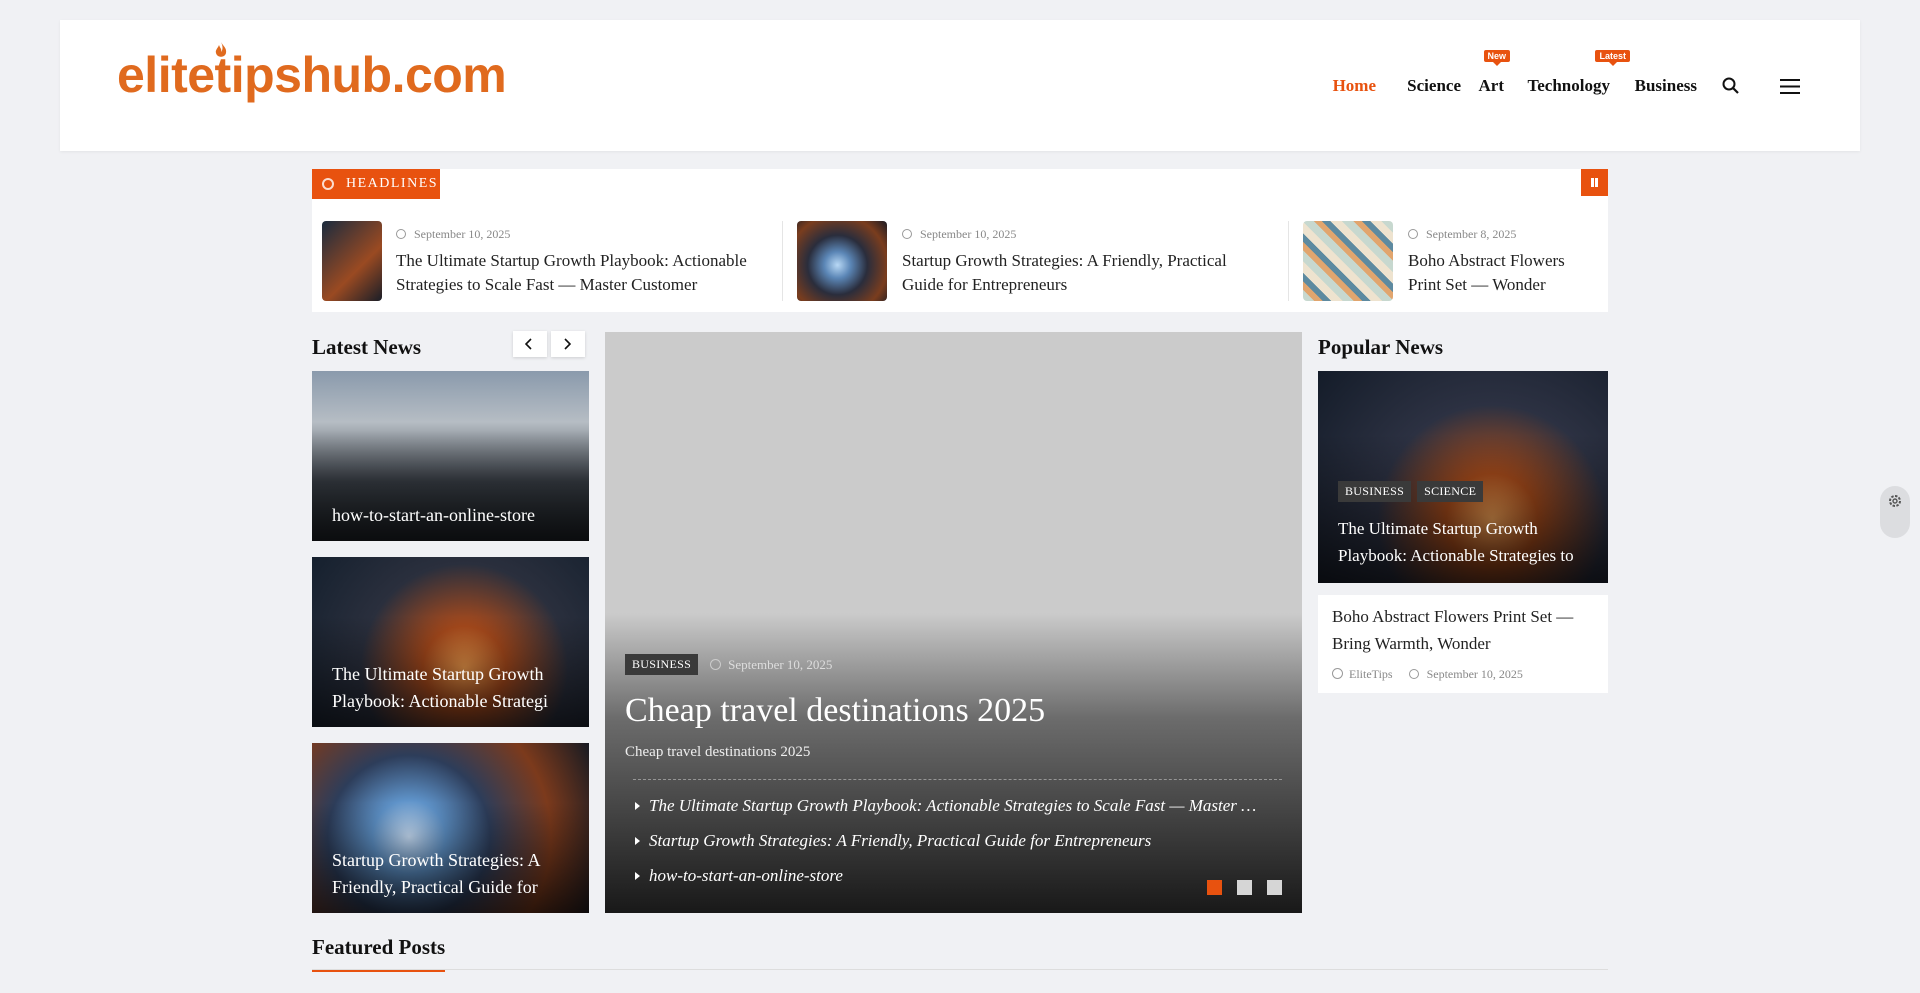  Describe the element at coordinates (1494, 73) in the screenshot. I see `nav-item-art: Art New` at that location.